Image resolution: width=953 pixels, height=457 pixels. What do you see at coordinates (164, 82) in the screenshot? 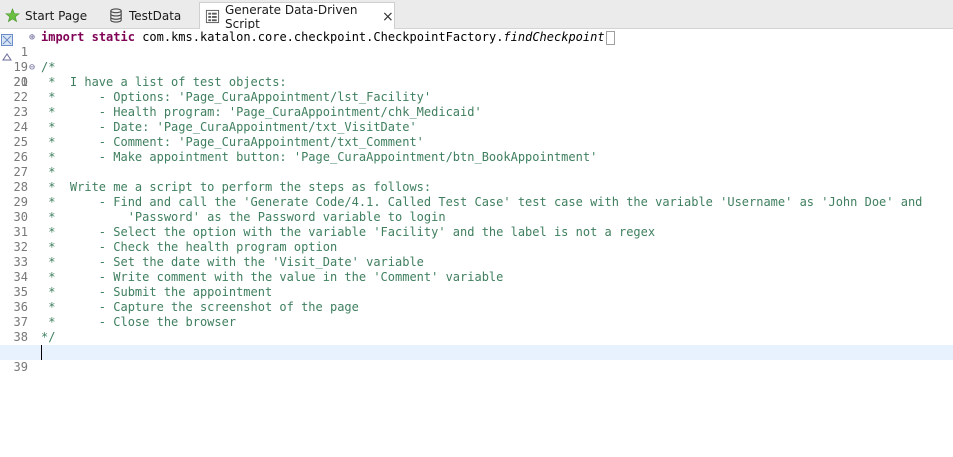
I see `comment-text: * I have a list of test objects:` at bounding box center [164, 82].